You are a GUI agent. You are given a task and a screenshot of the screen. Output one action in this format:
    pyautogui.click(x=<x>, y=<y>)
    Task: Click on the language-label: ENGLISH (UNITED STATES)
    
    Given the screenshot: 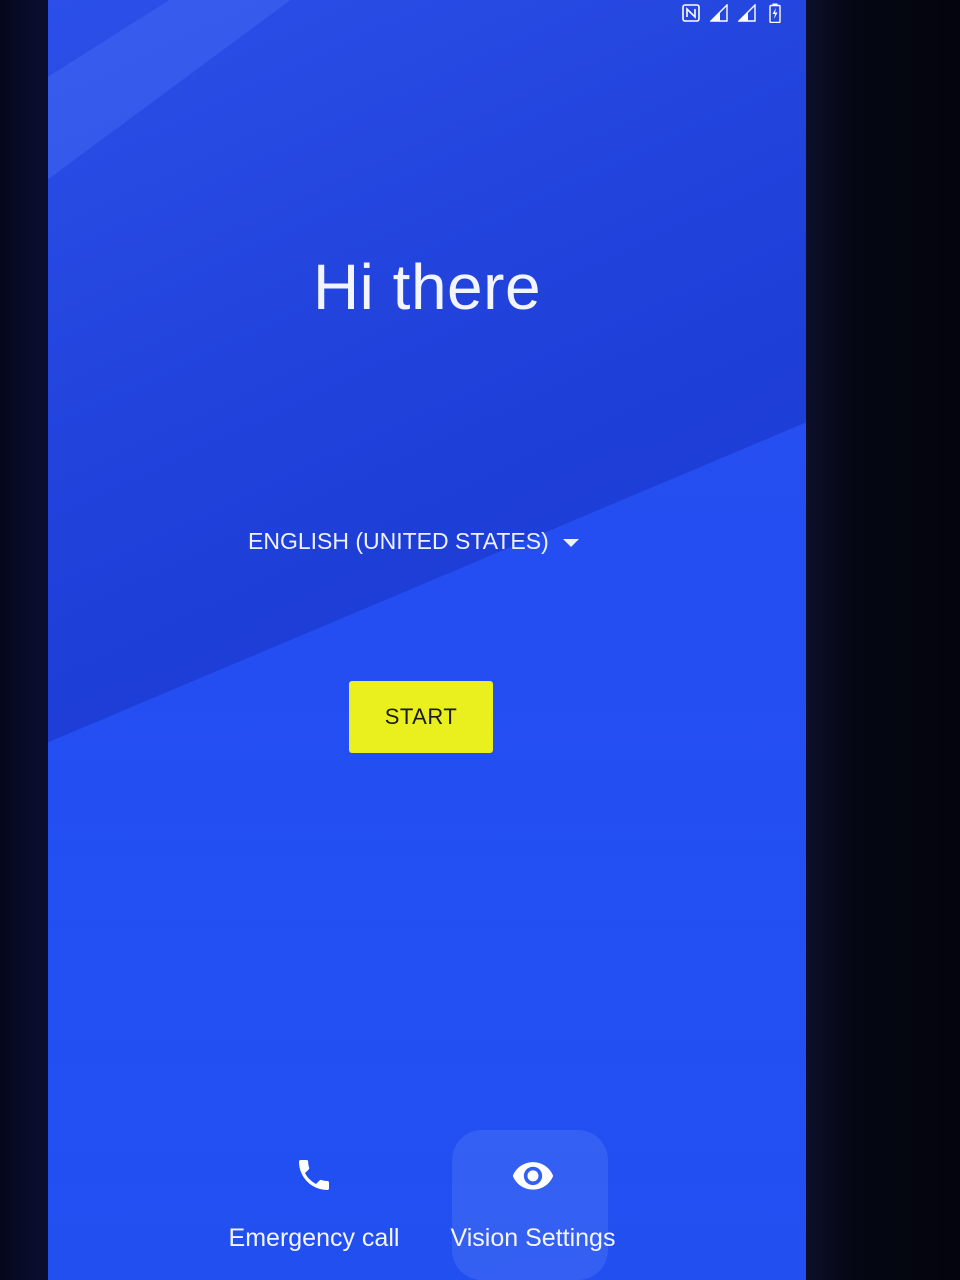 What is the action you would take?
    pyautogui.click(x=398, y=541)
    